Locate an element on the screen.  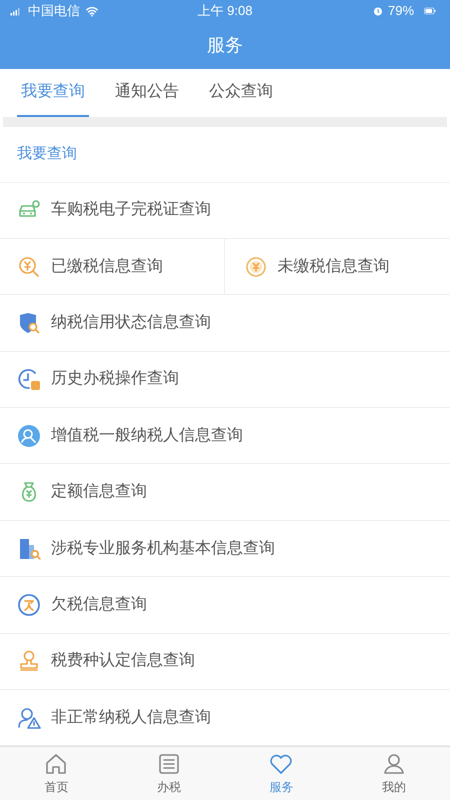
page-title: 服务 is located at coordinates (225, 46).